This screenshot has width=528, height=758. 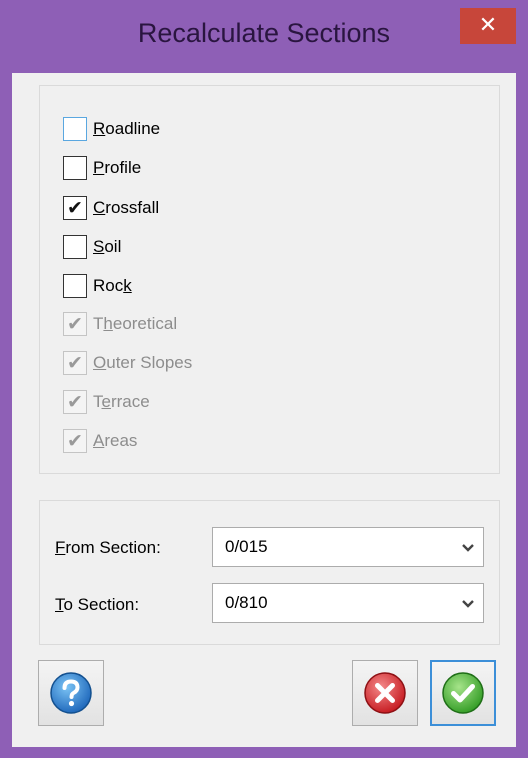 What do you see at coordinates (488, 26) in the screenshot?
I see `close-button: ✕` at bounding box center [488, 26].